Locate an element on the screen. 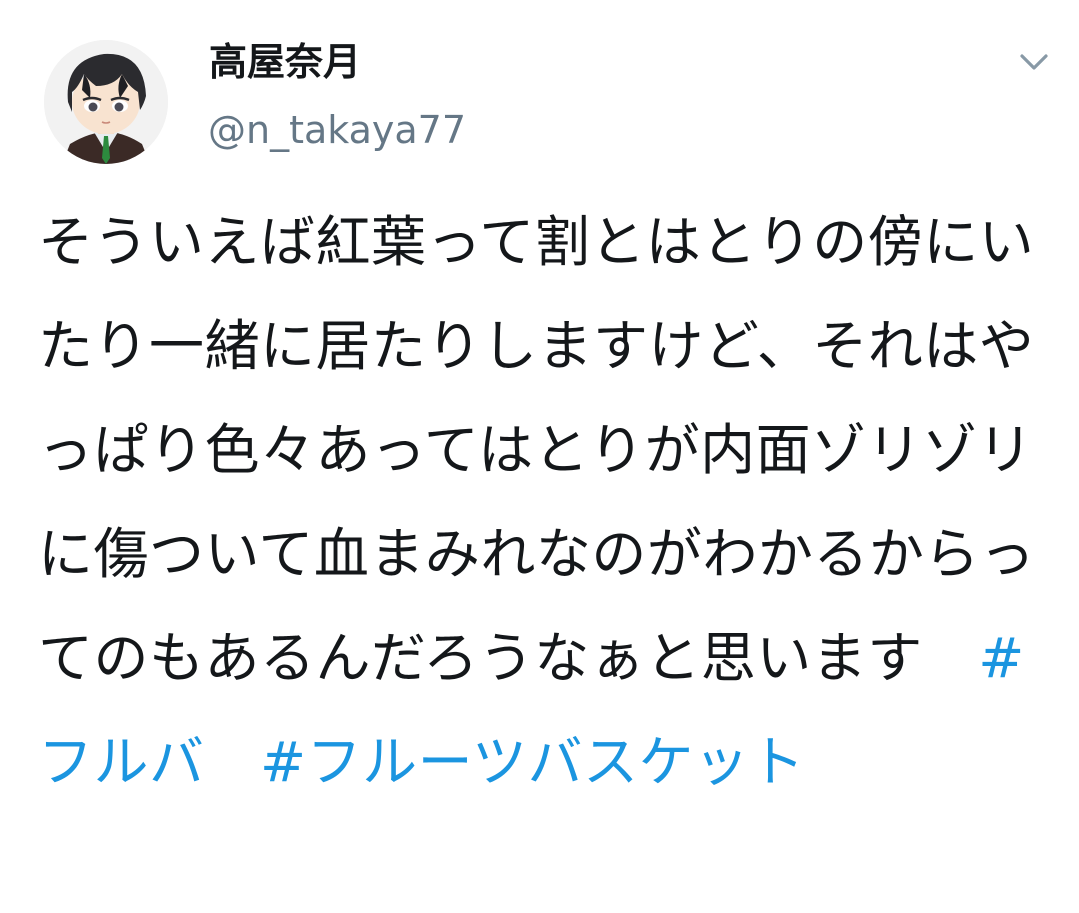 The width and height of the screenshot is (1079, 913). avatar-illustration is located at coordinates (106, 102).